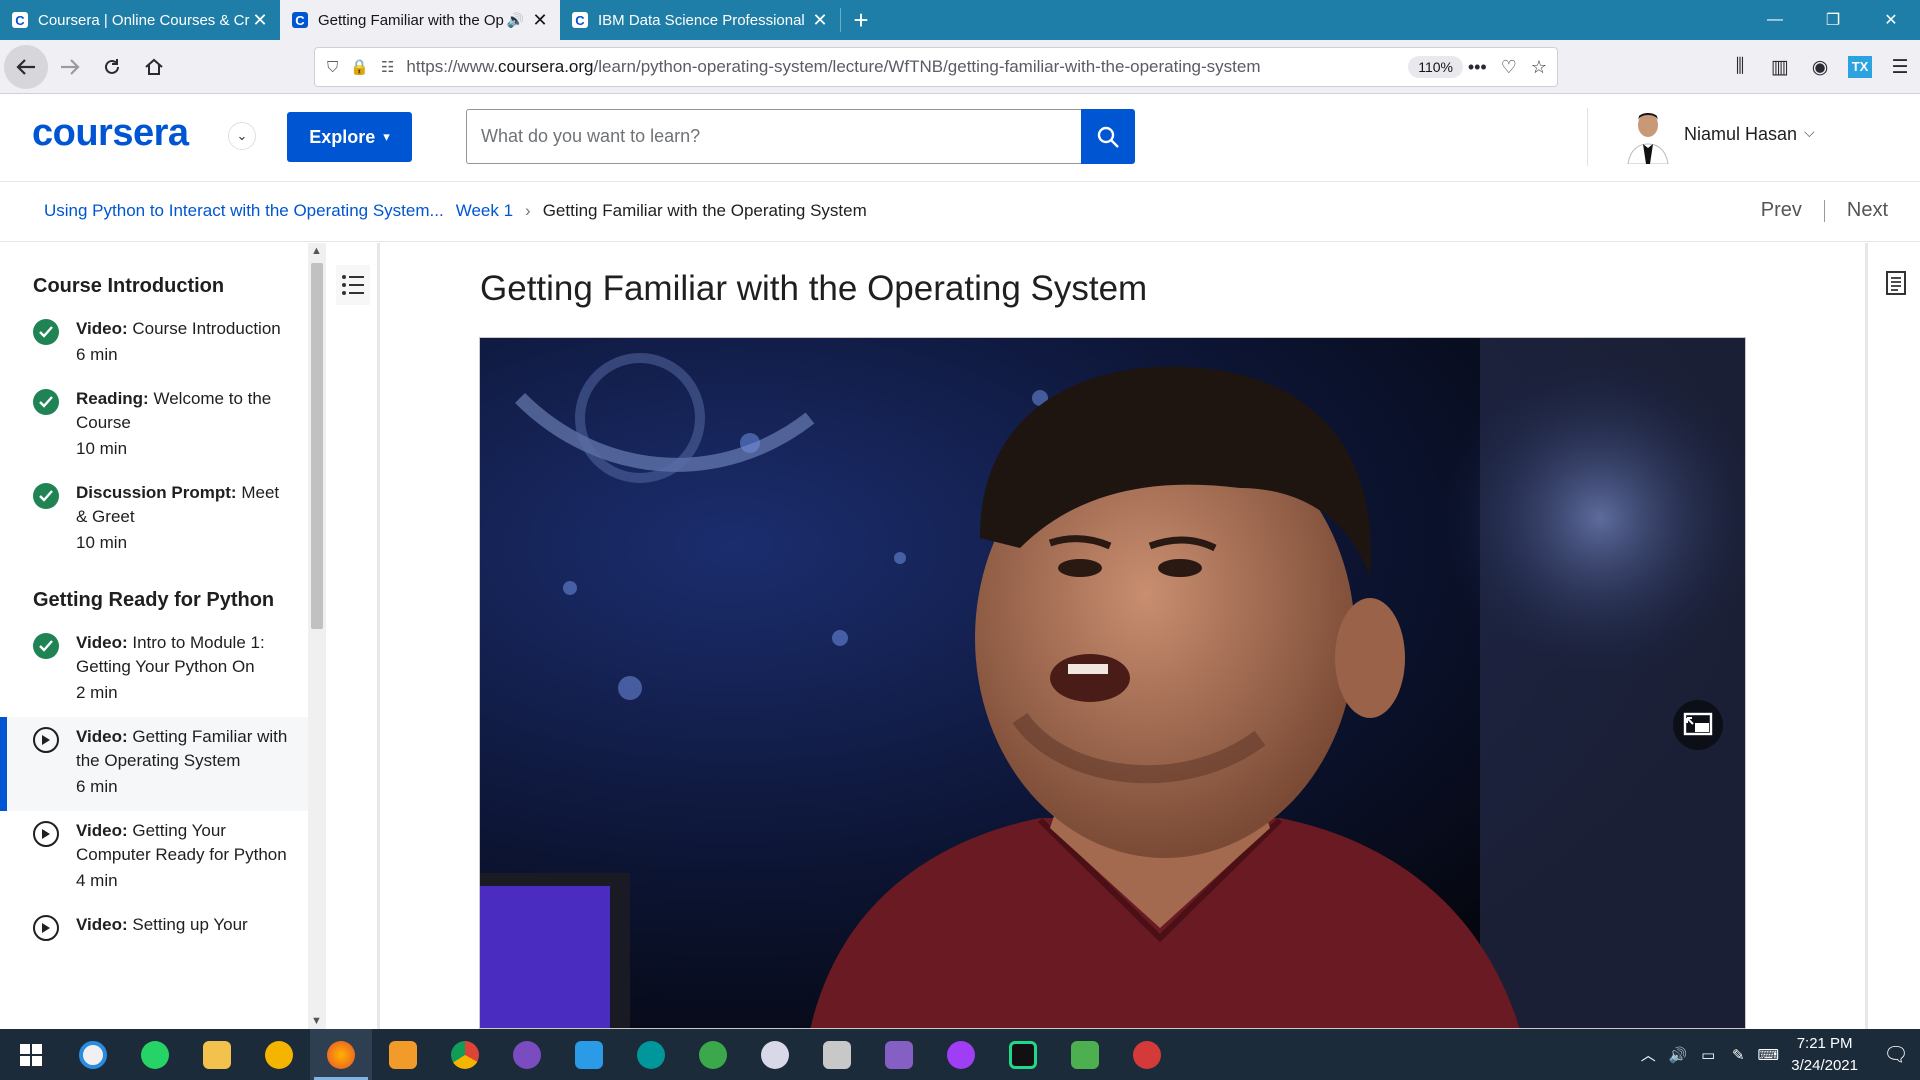 Image resolution: width=1920 pixels, height=1080 pixels. What do you see at coordinates (1768, 1055) in the screenshot?
I see `keyboard-icon: ⌨` at bounding box center [1768, 1055].